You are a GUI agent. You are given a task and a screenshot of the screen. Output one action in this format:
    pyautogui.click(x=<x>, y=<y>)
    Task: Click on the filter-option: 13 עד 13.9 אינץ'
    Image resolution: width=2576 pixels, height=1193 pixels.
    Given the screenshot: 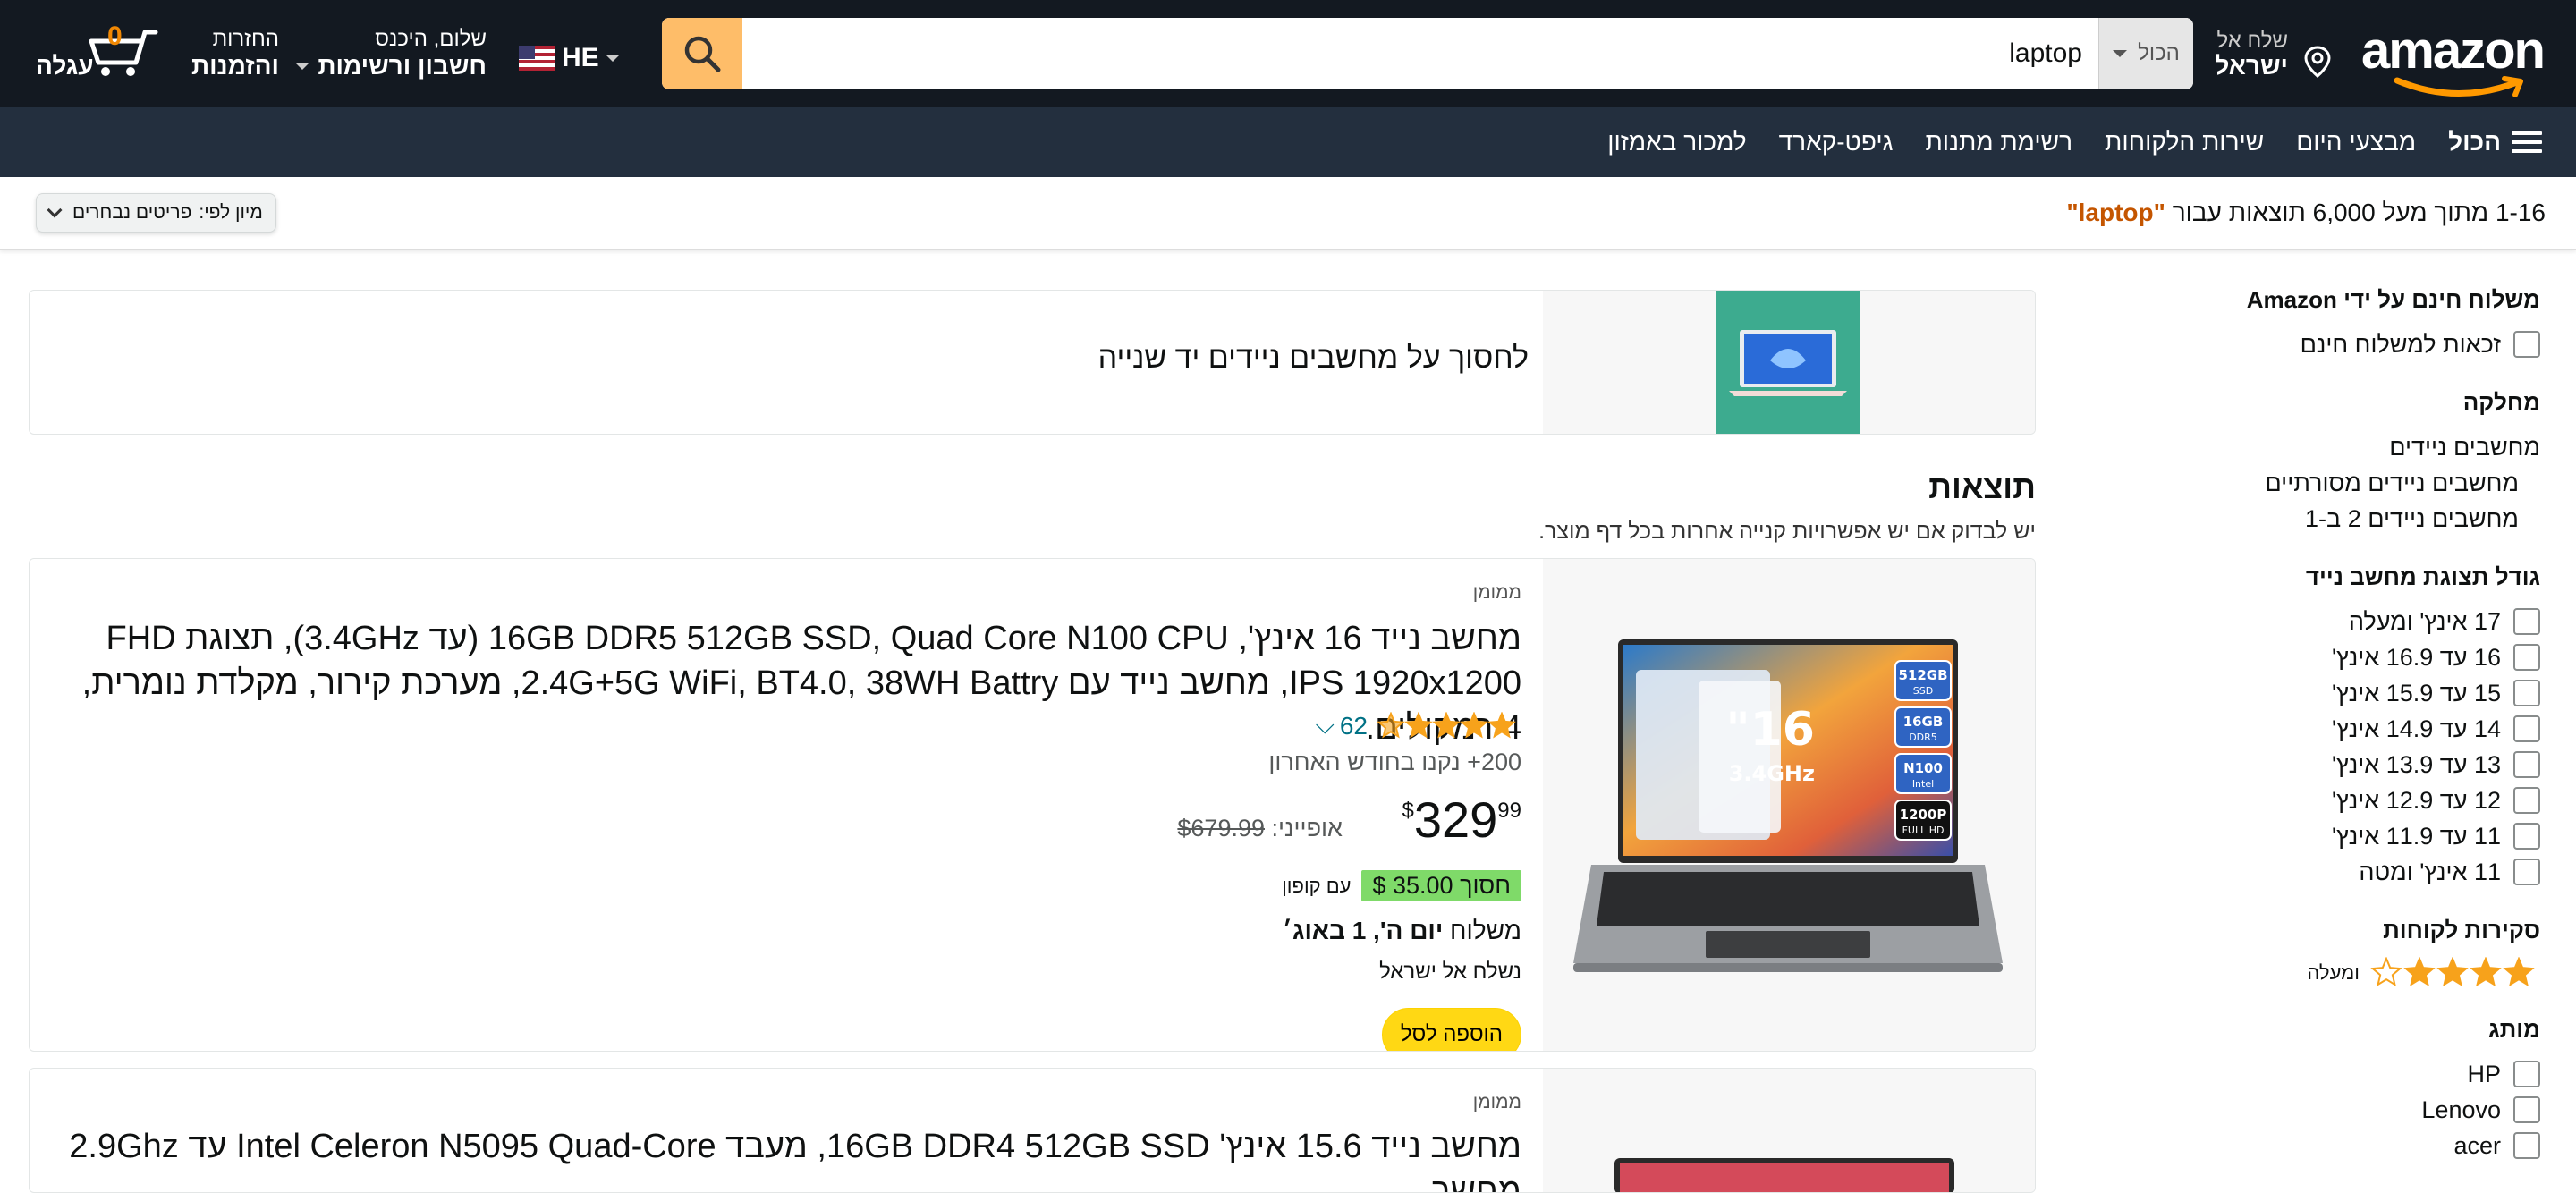 What is the action you would take?
    pyautogui.click(x=2361, y=765)
    